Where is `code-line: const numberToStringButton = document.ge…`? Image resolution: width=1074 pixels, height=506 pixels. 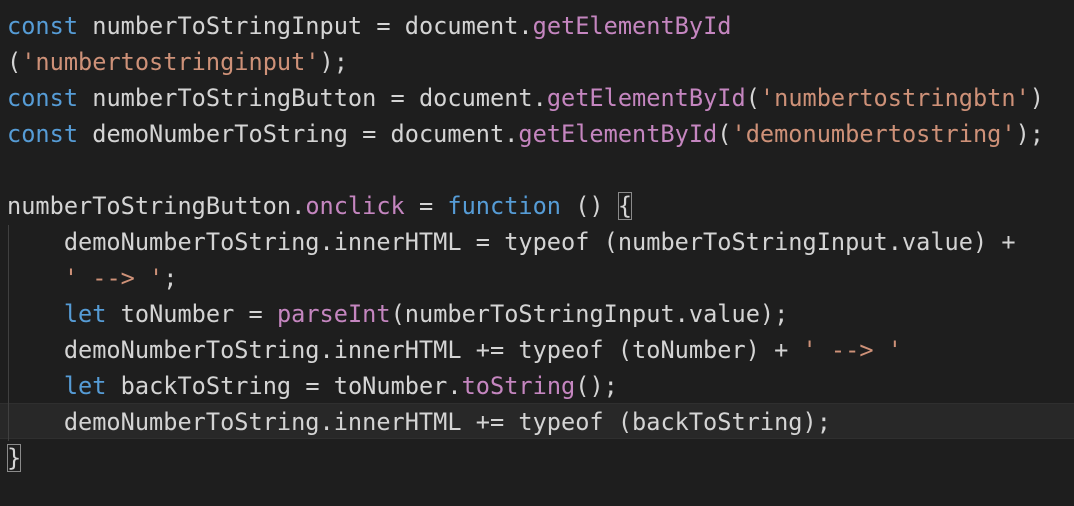 code-line: const numberToStringButton = document.ge… is located at coordinates (525, 98).